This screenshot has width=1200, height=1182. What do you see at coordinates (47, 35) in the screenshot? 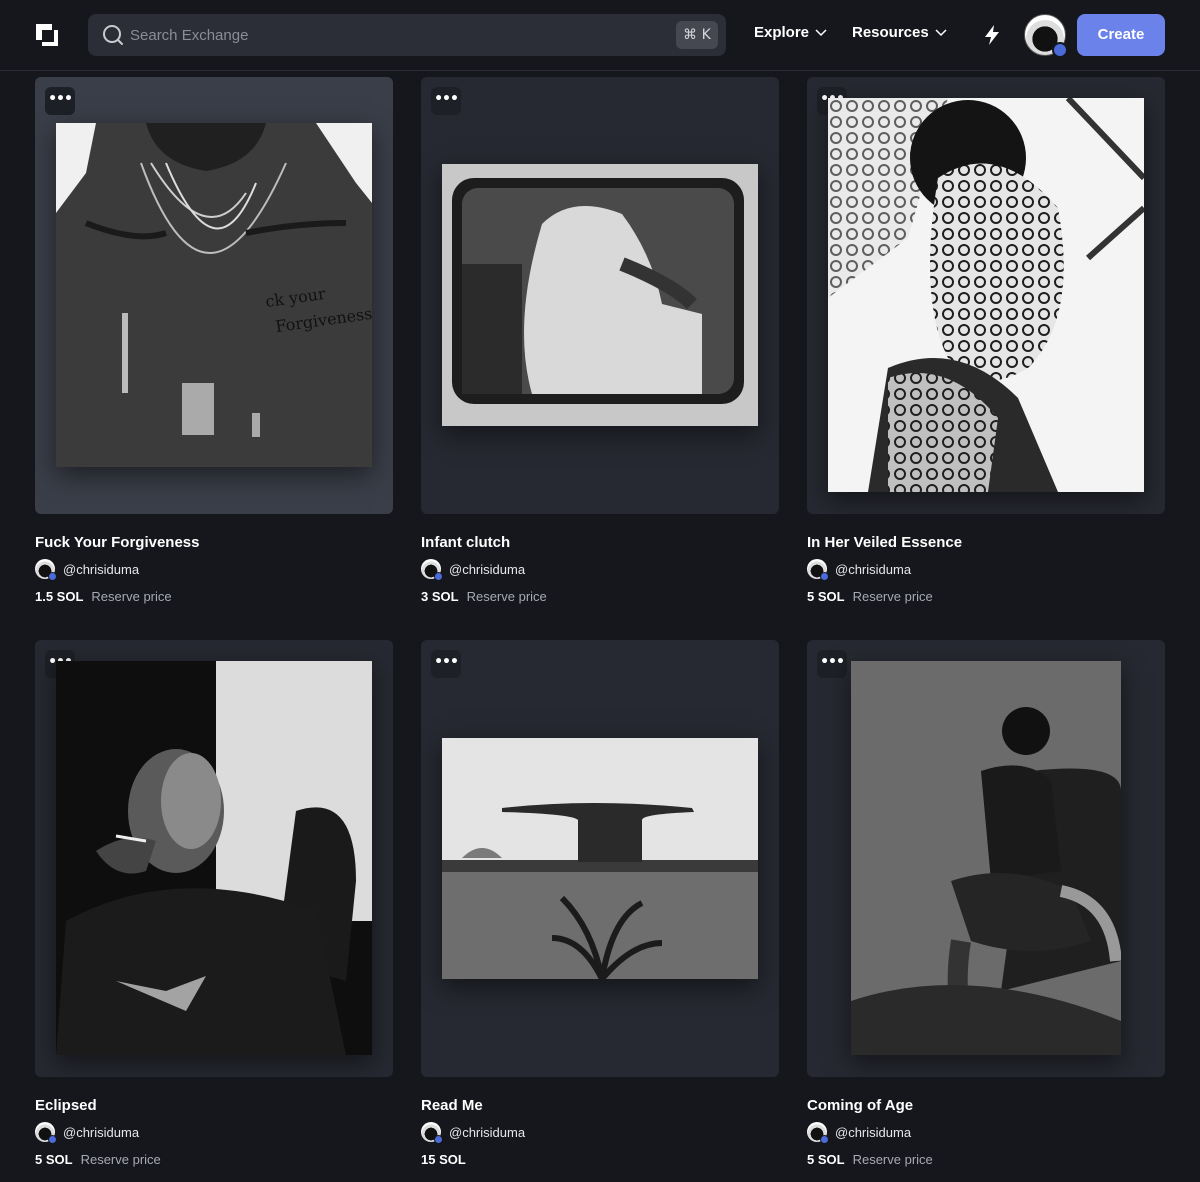
I see `exchange-logo-icon` at bounding box center [47, 35].